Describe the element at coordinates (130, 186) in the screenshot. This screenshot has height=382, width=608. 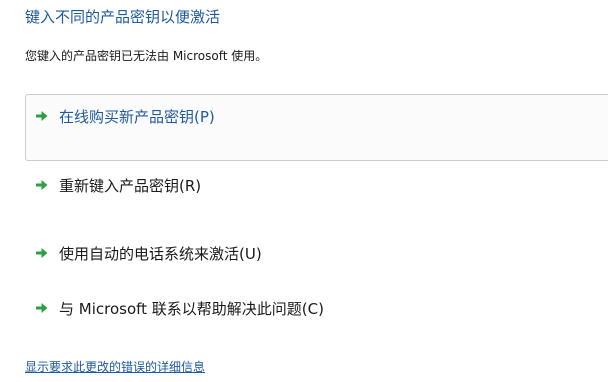
I see `option-label: 重新键入产品密钥(R)` at that location.